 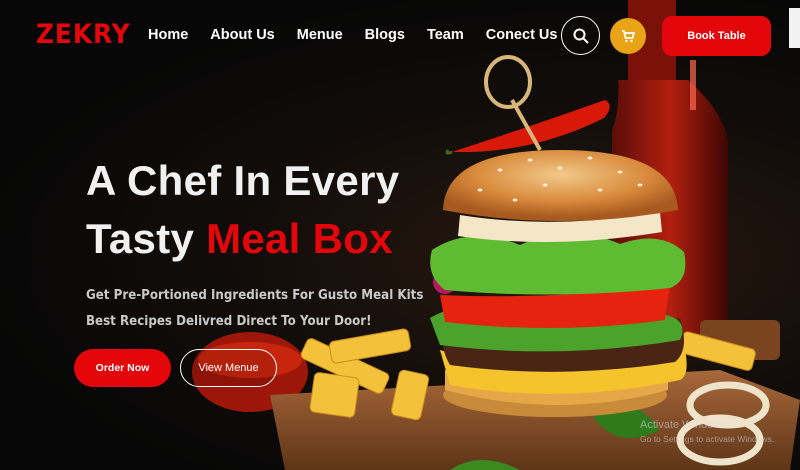 I want to click on headline-line-2: Tasty Meal Box, so click(x=242, y=239).